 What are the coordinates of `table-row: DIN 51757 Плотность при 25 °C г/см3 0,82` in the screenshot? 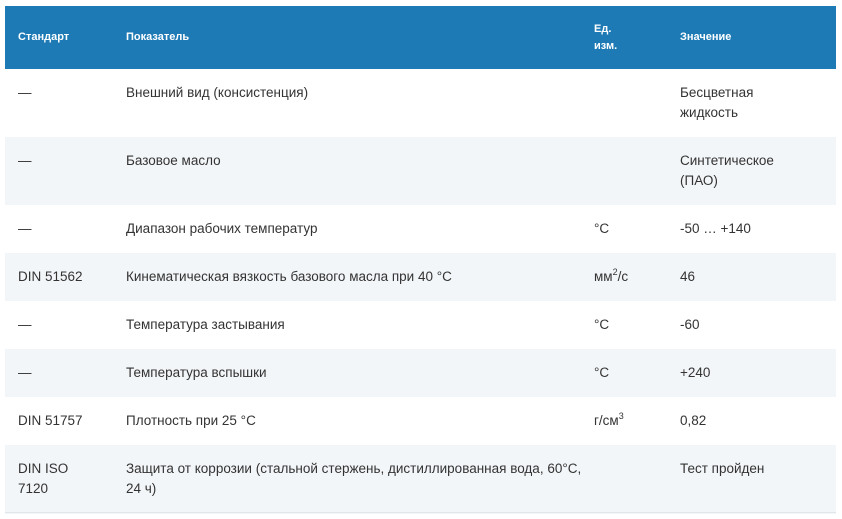 It's located at (420, 421).